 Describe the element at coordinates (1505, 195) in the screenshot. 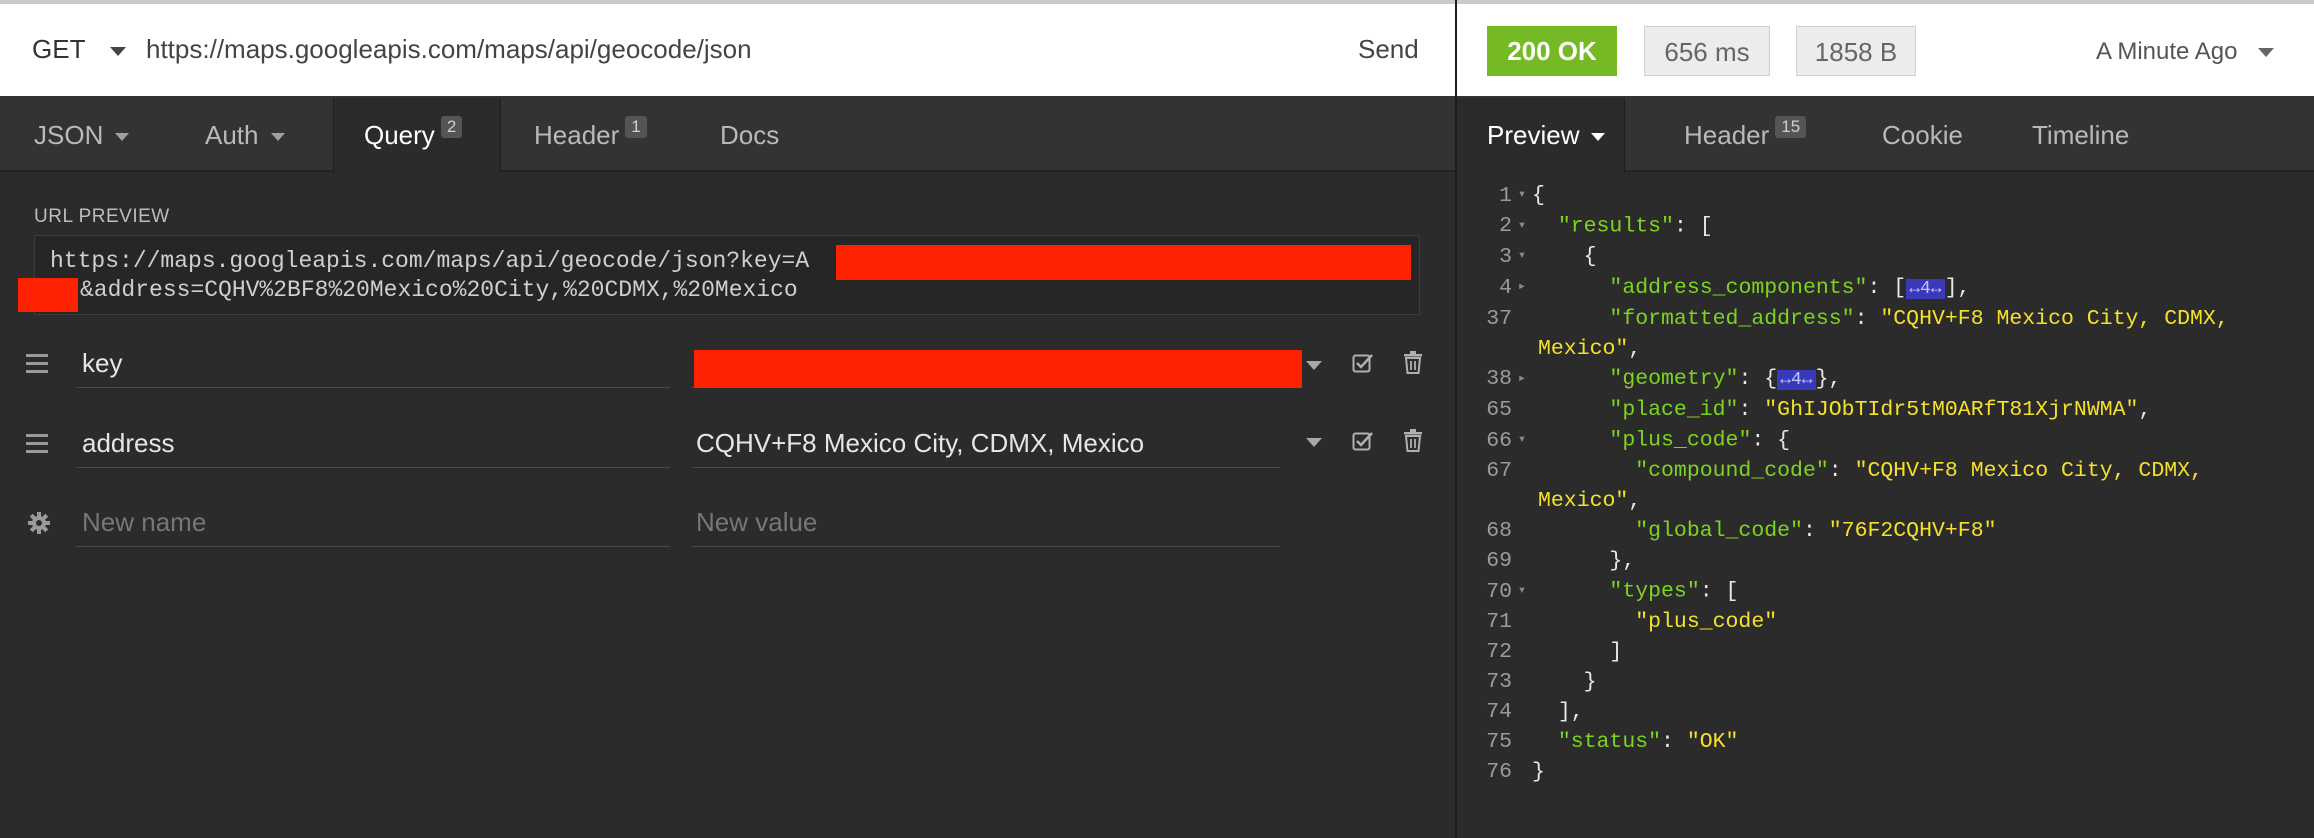

I see `line-number: 1` at that location.